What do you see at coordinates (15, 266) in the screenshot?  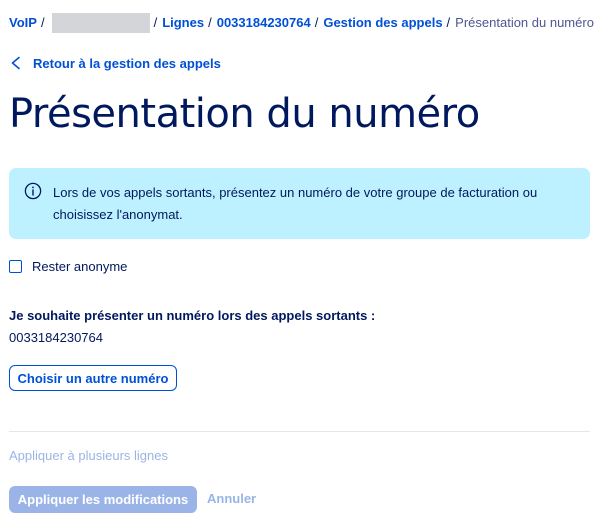 I see `anonymous-checkbox` at bounding box center [15, 266].